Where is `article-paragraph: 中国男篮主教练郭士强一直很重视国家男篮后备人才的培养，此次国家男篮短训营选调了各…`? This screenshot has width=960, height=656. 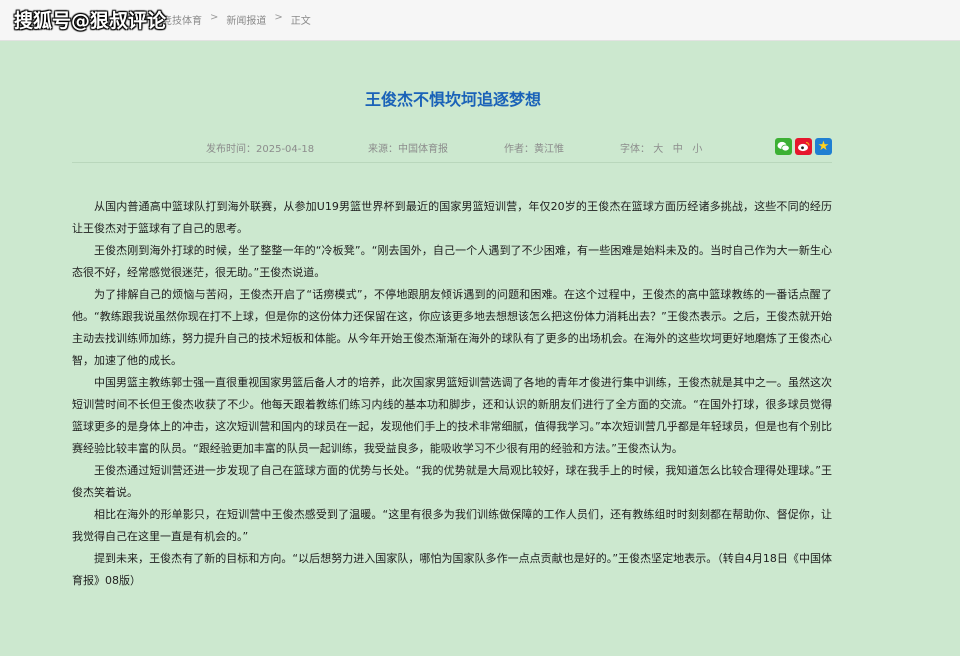
article-paragraph: 中国男篮主教练郭士强一直很重视国家男篮后备人才的培养，此次国家男篮短训营选调了各… is located at coordinates (452, 415).